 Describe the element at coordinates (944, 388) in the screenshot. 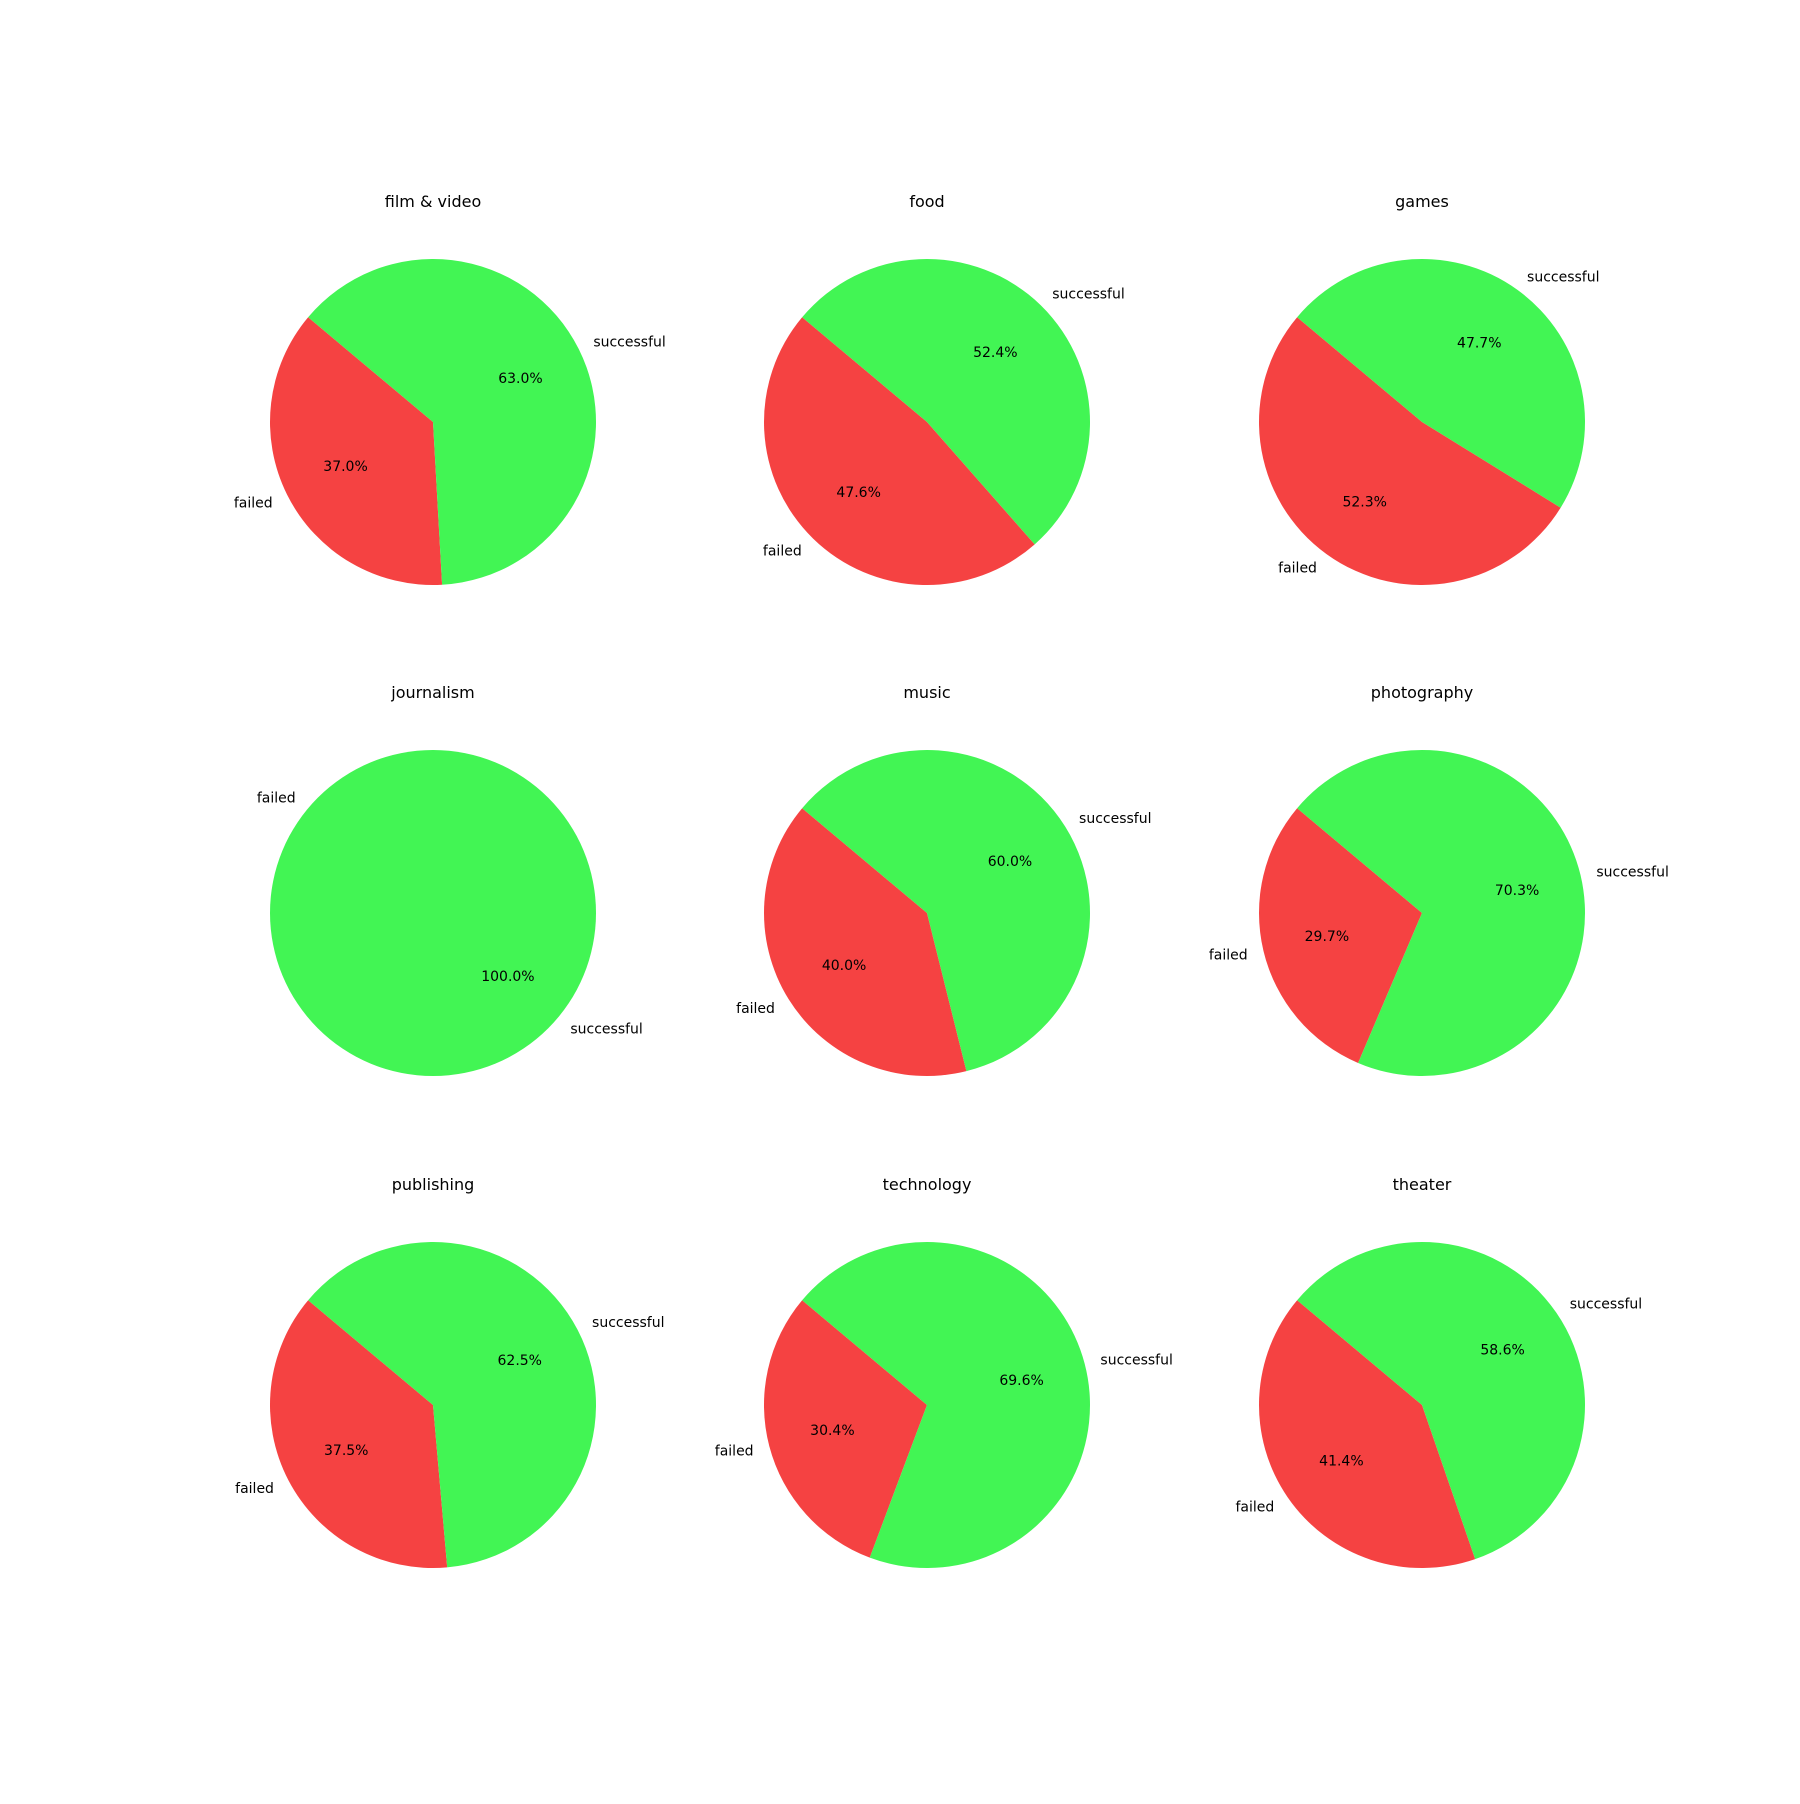

I see `pie-food: food failed 47.6% successful 52.4%` at that location.